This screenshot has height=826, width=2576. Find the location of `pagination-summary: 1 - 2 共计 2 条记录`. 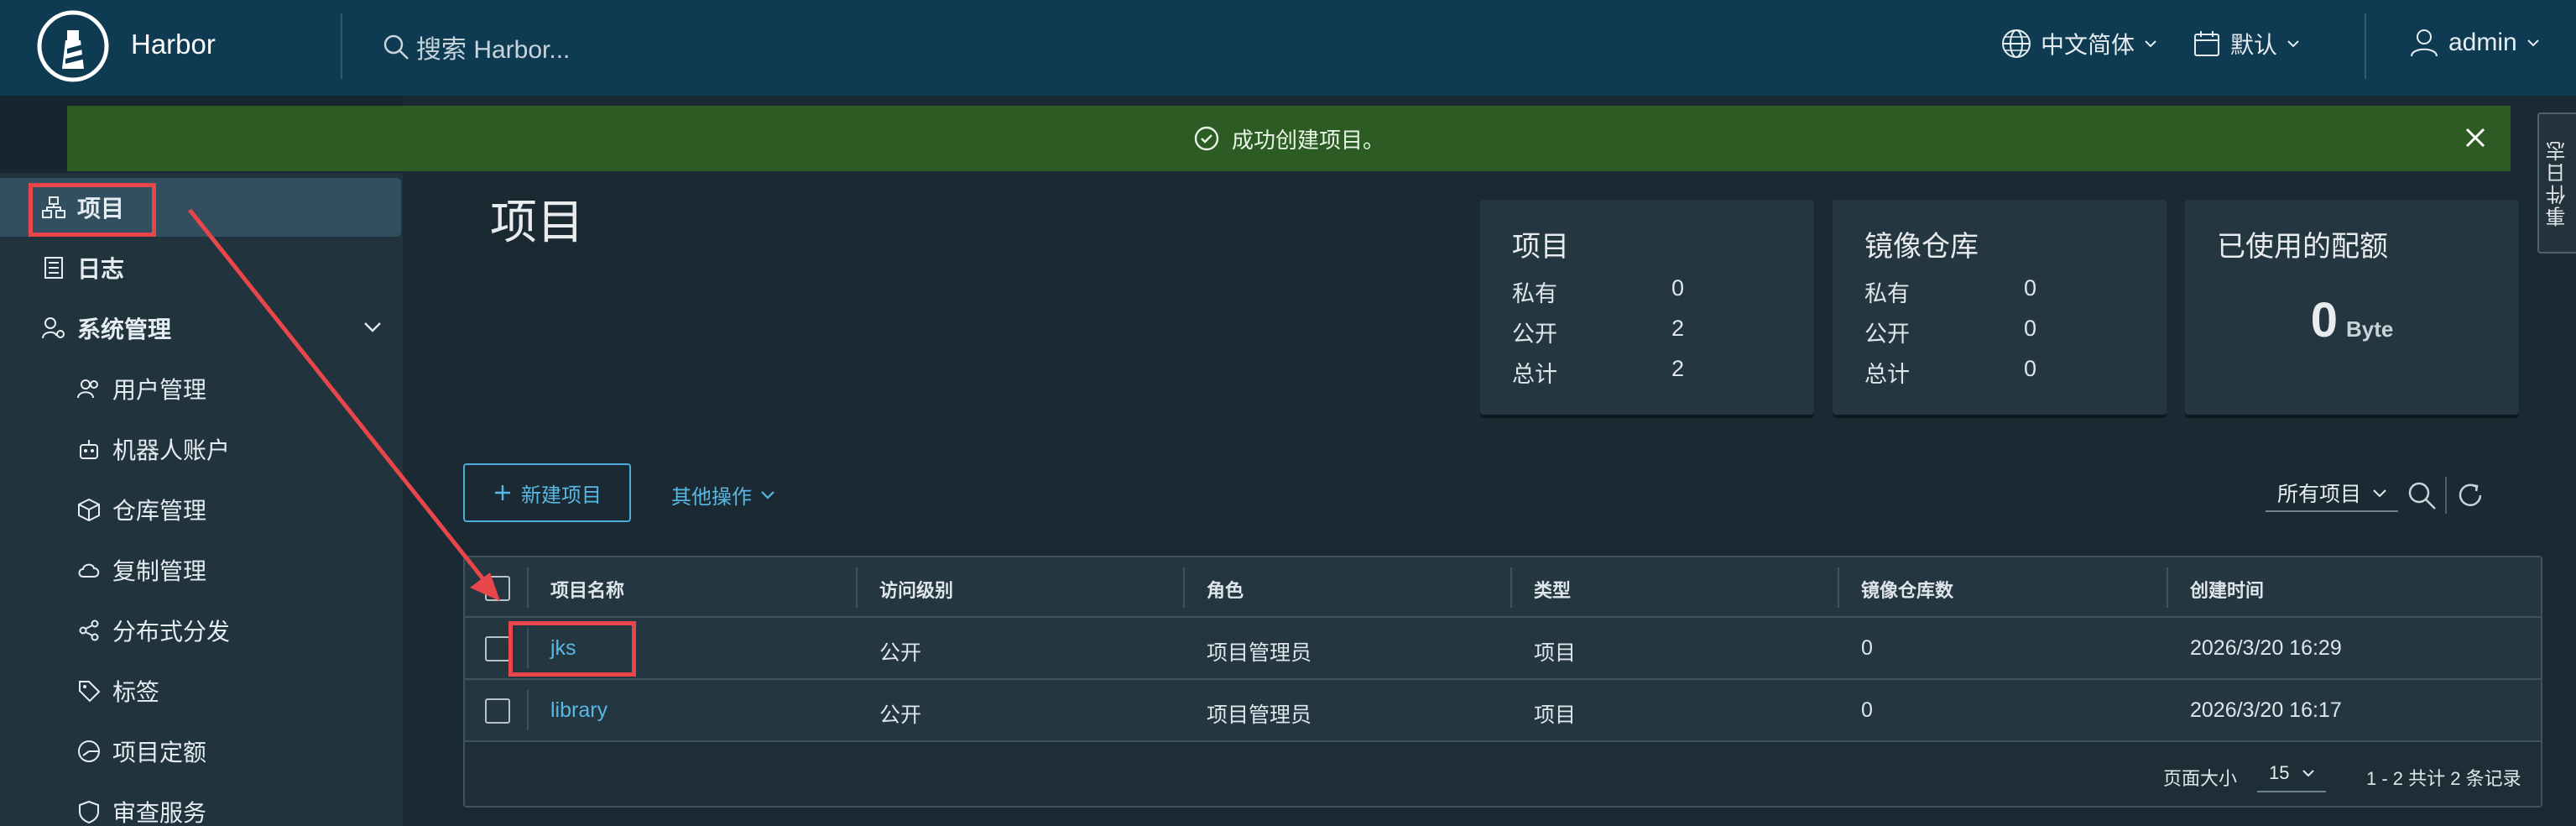

pagination-summary: 1 - 2 共计 2 条记录 is located at coordinates (2443, 778).